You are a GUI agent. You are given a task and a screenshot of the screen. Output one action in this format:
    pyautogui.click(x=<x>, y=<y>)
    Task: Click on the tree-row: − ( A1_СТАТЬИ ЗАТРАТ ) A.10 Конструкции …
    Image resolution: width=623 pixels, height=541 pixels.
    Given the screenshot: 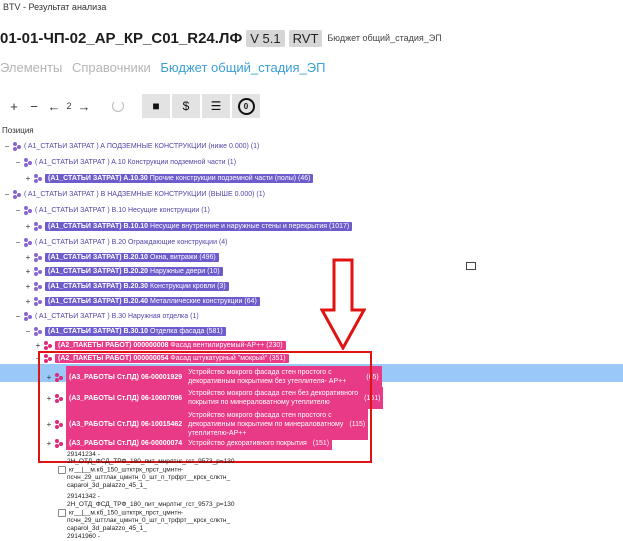 What is the action you would take?
    pyautogui.click(x=125, y=162)
    